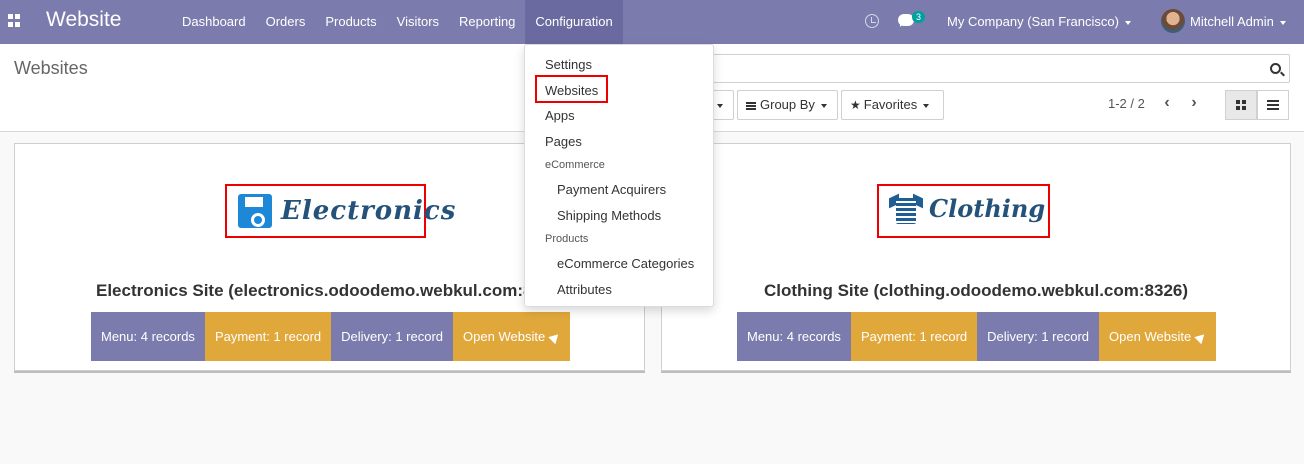 The height and width of the screenshot is (464, 1304). I want to click on star-icon: ★, so click(855, 105).